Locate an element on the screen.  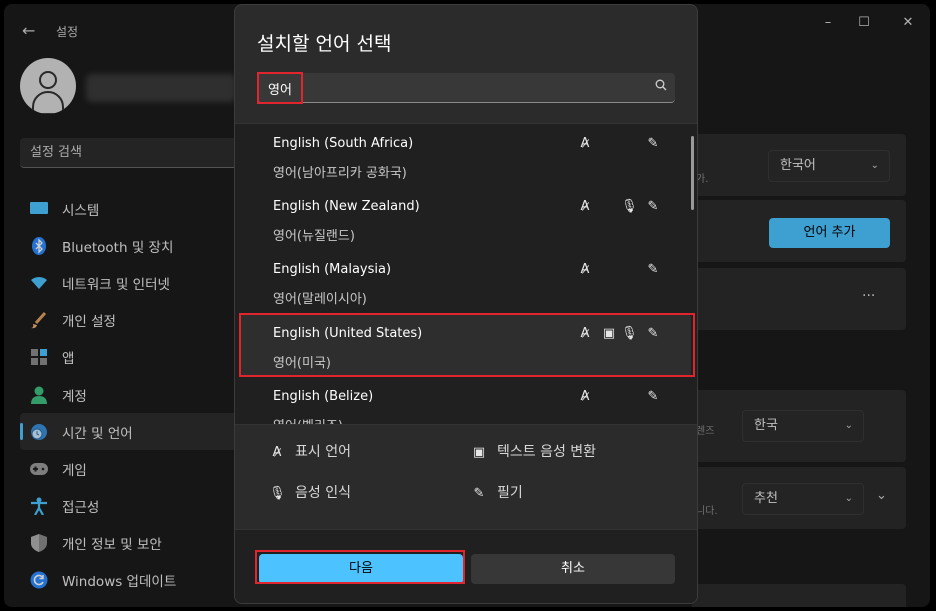
language-name: English (Belize) is located at coordinates (323, 396).